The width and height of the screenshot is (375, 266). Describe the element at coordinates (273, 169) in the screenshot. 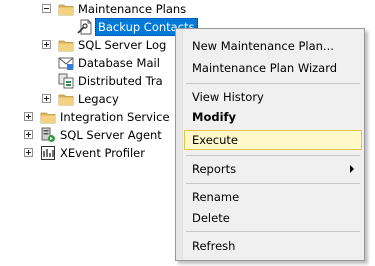

I see `menu-item-reports: Reports` at that location.